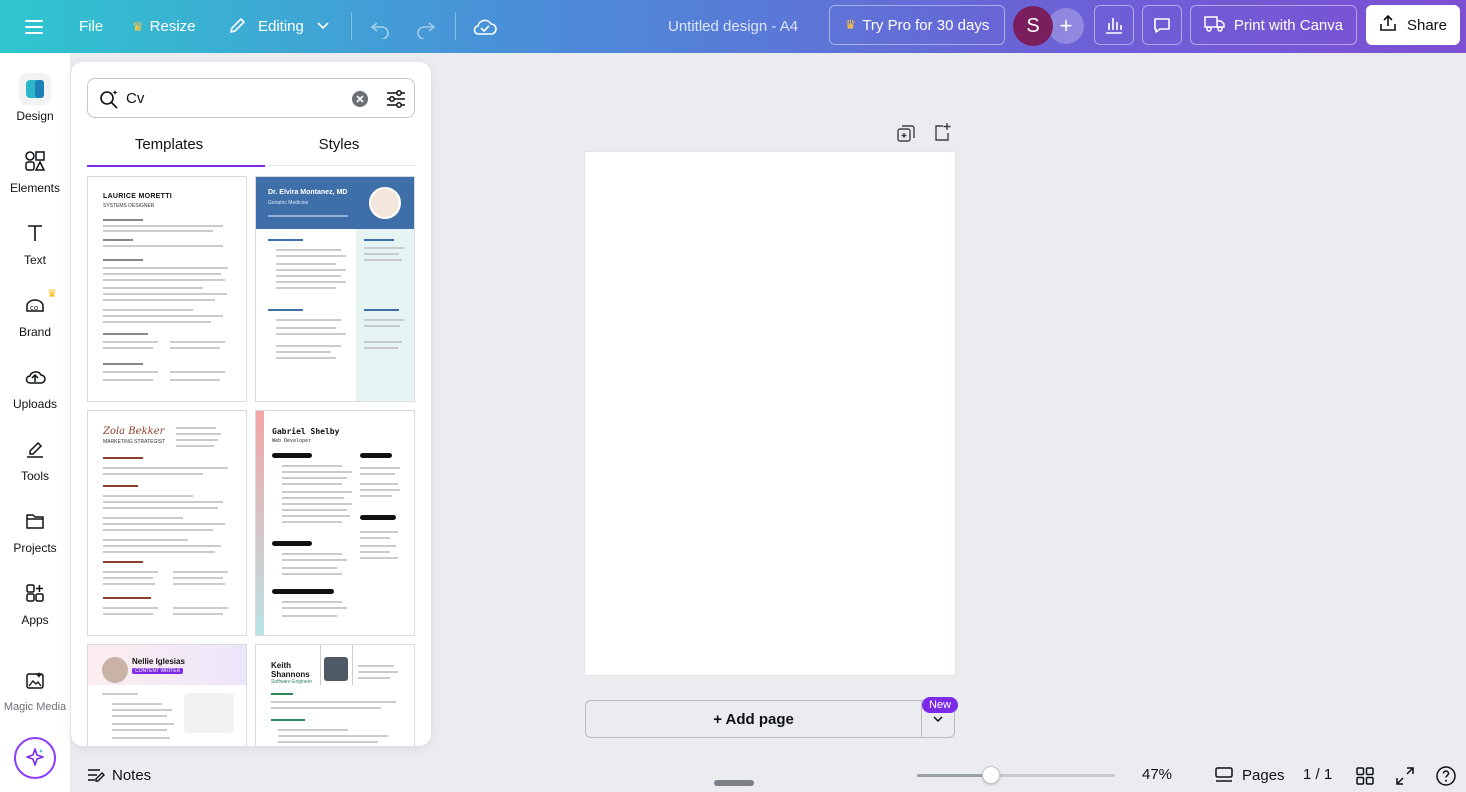  What do you see at coordinates (926, 25) in the screenshot?
I see `try-pro-label: Try Pro for 30 days` at bounding box center [926, 25].